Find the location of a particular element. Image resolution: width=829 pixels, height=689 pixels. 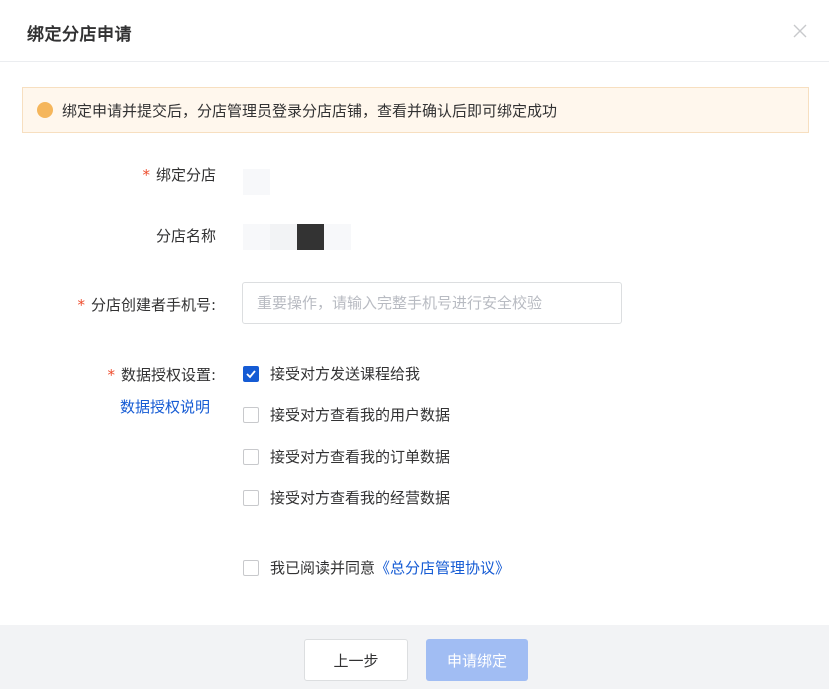

auth-option-label: 接受对方查看我的订单数据 is located at coordinates (360, 457).